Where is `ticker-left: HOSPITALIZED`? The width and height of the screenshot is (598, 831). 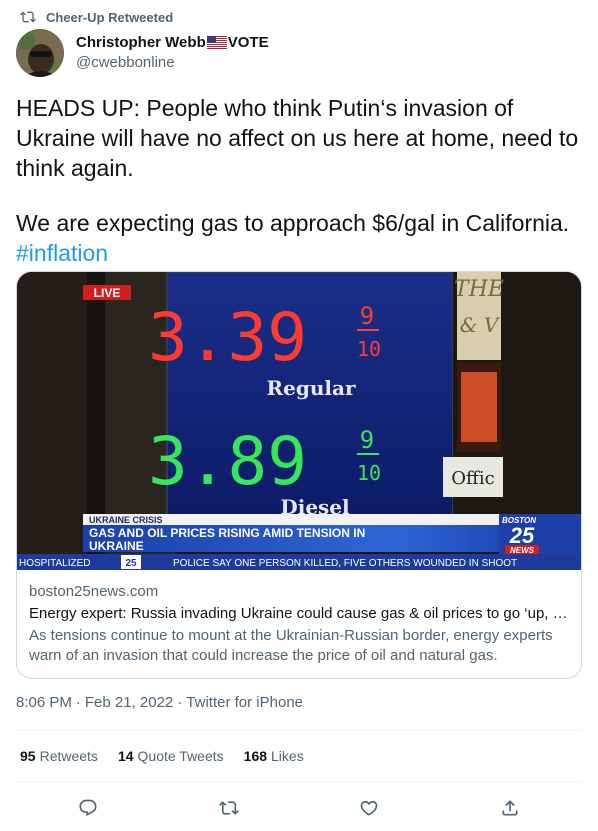
ticker-left: HOSPITALIZED is located at coordinates (55, 563).